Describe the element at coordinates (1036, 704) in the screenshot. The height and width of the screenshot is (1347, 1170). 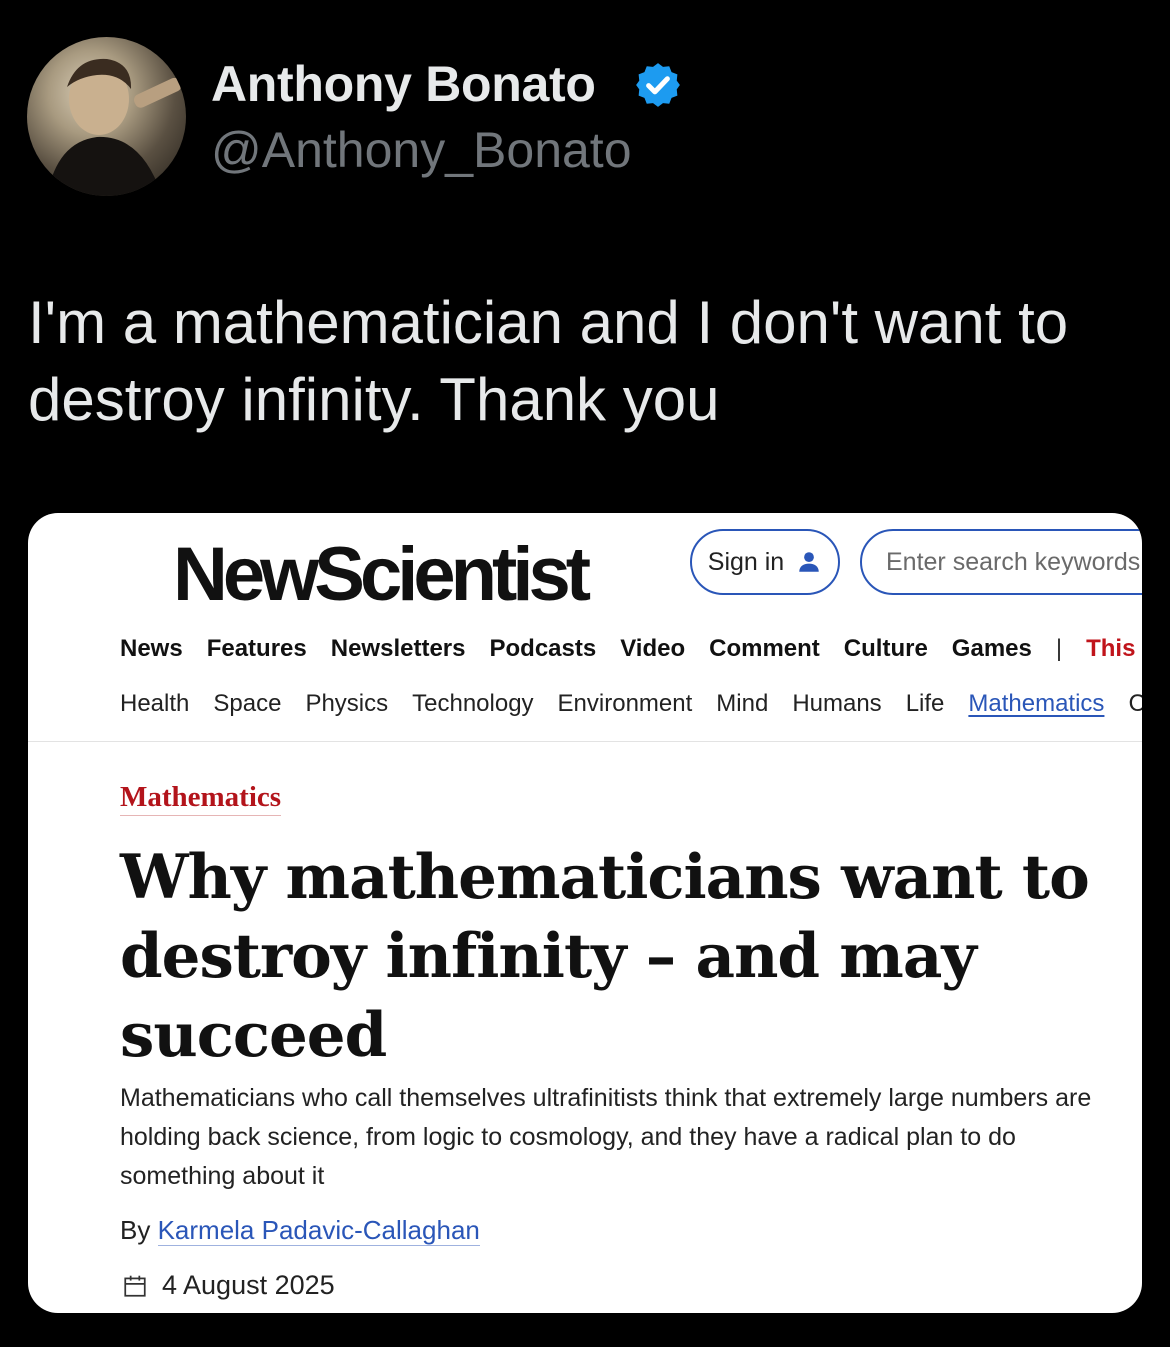
I see `topic-item-mathematics: Mathematics` at that location.